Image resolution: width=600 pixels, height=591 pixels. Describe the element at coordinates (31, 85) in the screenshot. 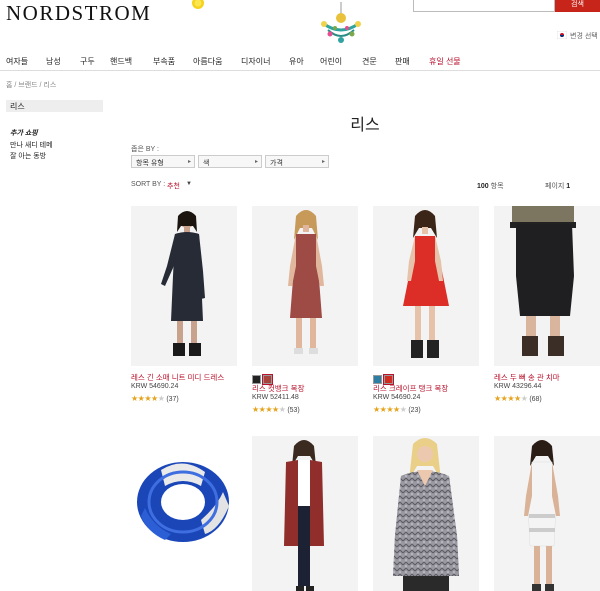

I see `breadcrumb: 홈 / 브랜드 / 리스` at that location.